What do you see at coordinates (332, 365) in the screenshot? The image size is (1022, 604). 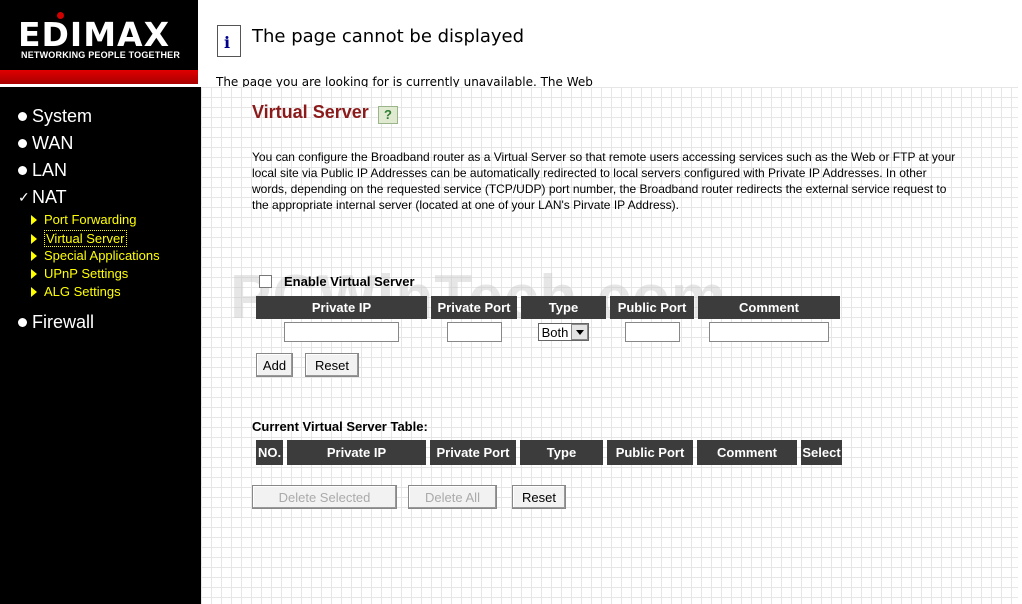 I see `reset-button: Reset` at bounding box center [332, 365].